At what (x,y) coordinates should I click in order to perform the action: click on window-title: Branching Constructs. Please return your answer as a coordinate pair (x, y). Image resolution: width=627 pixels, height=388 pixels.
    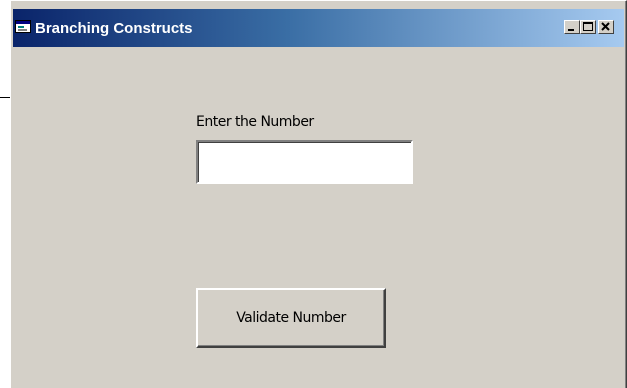
    Looking at the image, I should click on (114, 28).